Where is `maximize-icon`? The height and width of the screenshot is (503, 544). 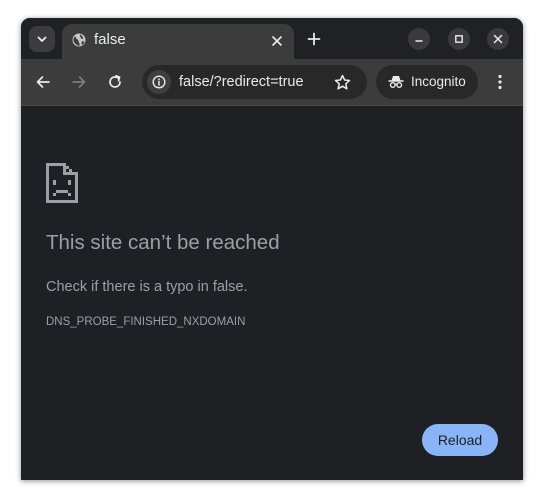 maximize-icon is located at coordinates (459, 39).